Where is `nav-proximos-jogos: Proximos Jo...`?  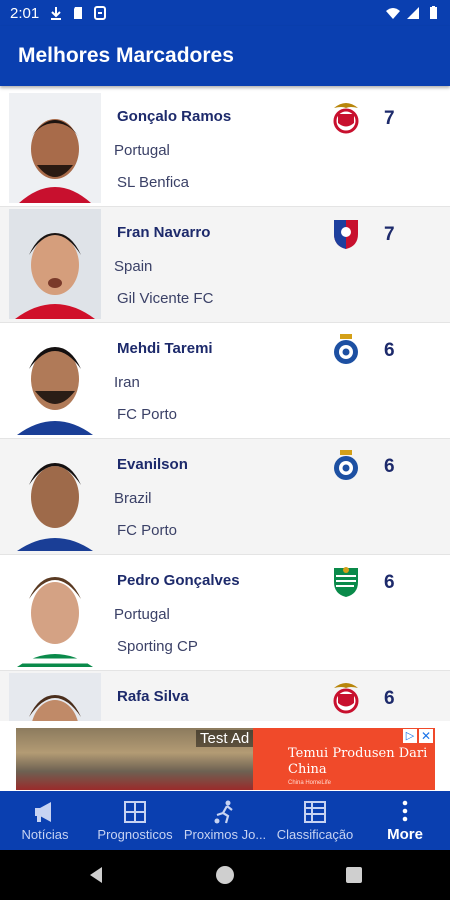
nav-proximos-jogos: Proximos Jo... is located at coordinates (225, 820).